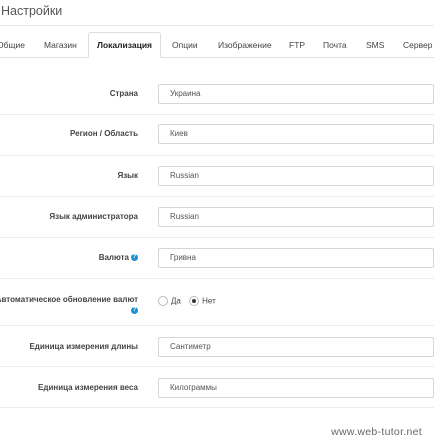  What do you see at coordinates (375, 45) in the screenshot?
I see `tab-sms: SMS` at bounding box center [375, 45].